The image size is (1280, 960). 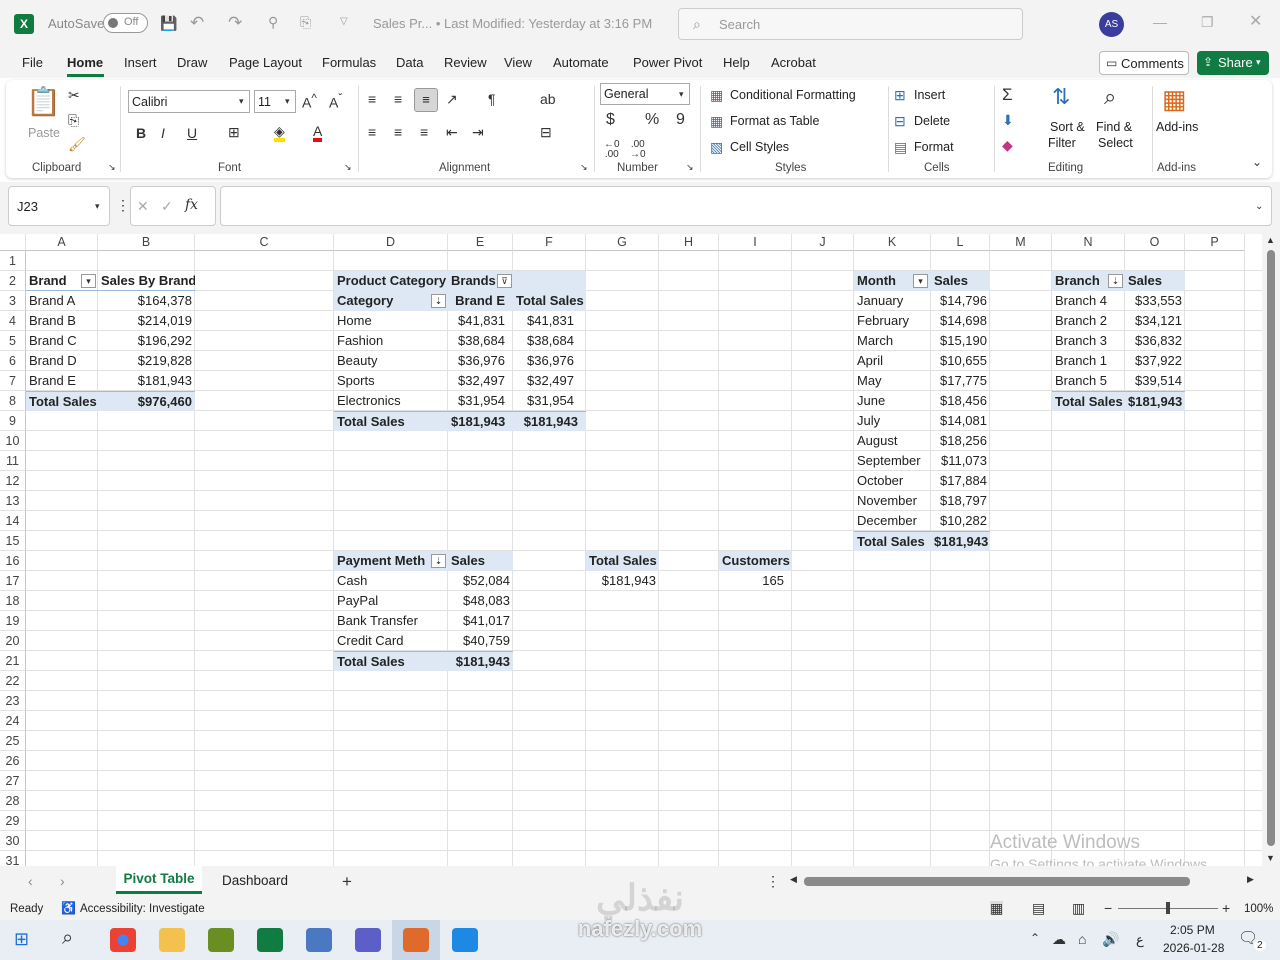 What do you see at coordinates (773, 881) in the screenshot?
I see `more-options-icon: ⋮` at bounding box center [773, 881].